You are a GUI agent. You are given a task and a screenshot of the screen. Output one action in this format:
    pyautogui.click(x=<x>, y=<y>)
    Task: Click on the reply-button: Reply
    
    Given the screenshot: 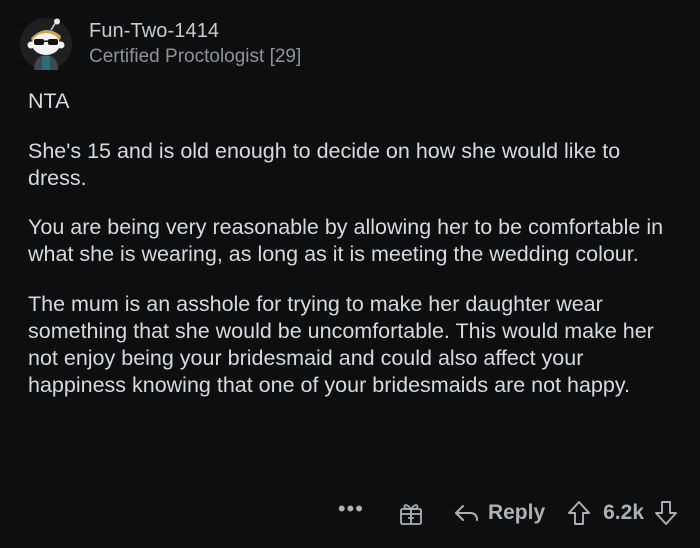 What is the action you would take?
    pyautogui.click(x=499, y=513)
    